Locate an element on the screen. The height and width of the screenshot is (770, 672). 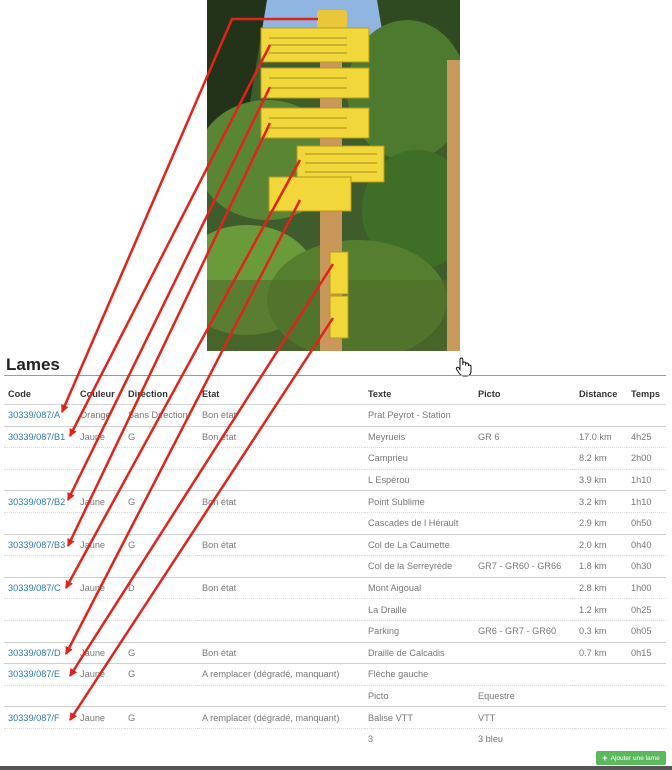
add-lame-label: Ajouter une lame is located at coordinates (635, 758).